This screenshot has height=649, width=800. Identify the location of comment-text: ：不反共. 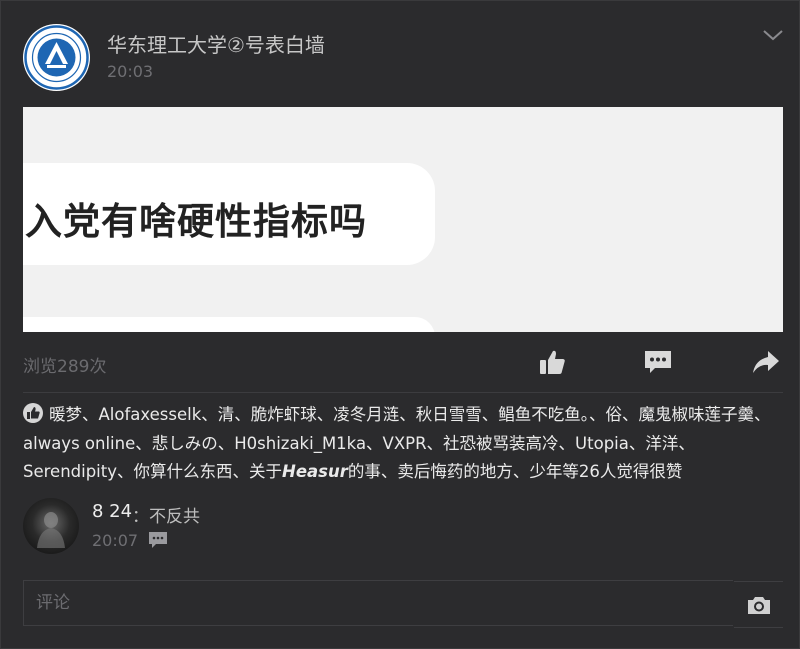
(166, 517).